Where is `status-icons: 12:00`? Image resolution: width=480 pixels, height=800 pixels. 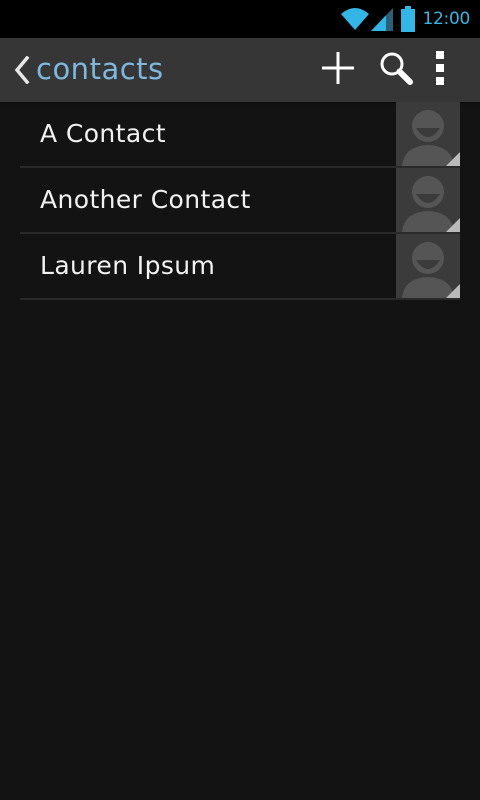 status-icons: 12:00 is located at coordinates (405, 19).